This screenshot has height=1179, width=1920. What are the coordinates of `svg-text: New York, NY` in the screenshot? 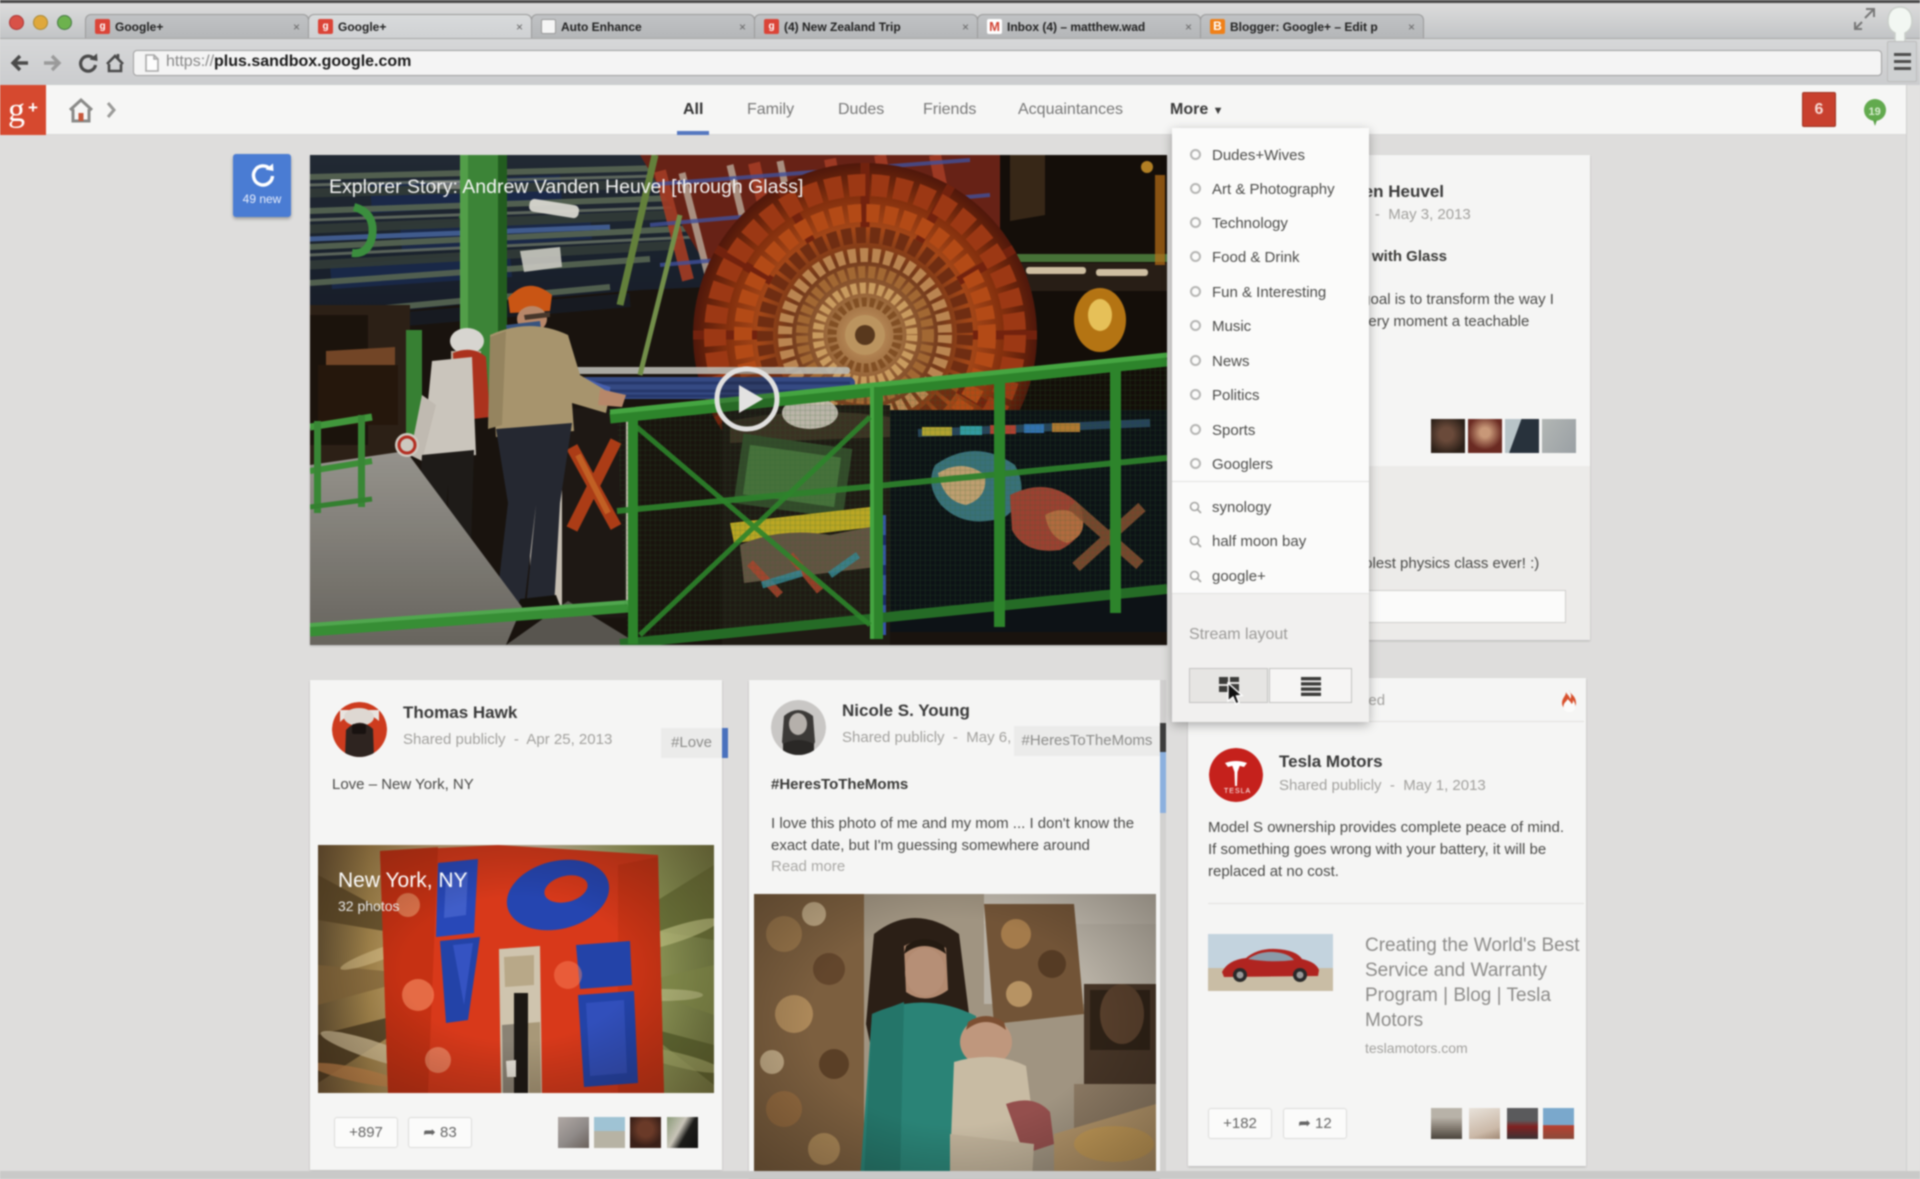 It's located at (403, 880).